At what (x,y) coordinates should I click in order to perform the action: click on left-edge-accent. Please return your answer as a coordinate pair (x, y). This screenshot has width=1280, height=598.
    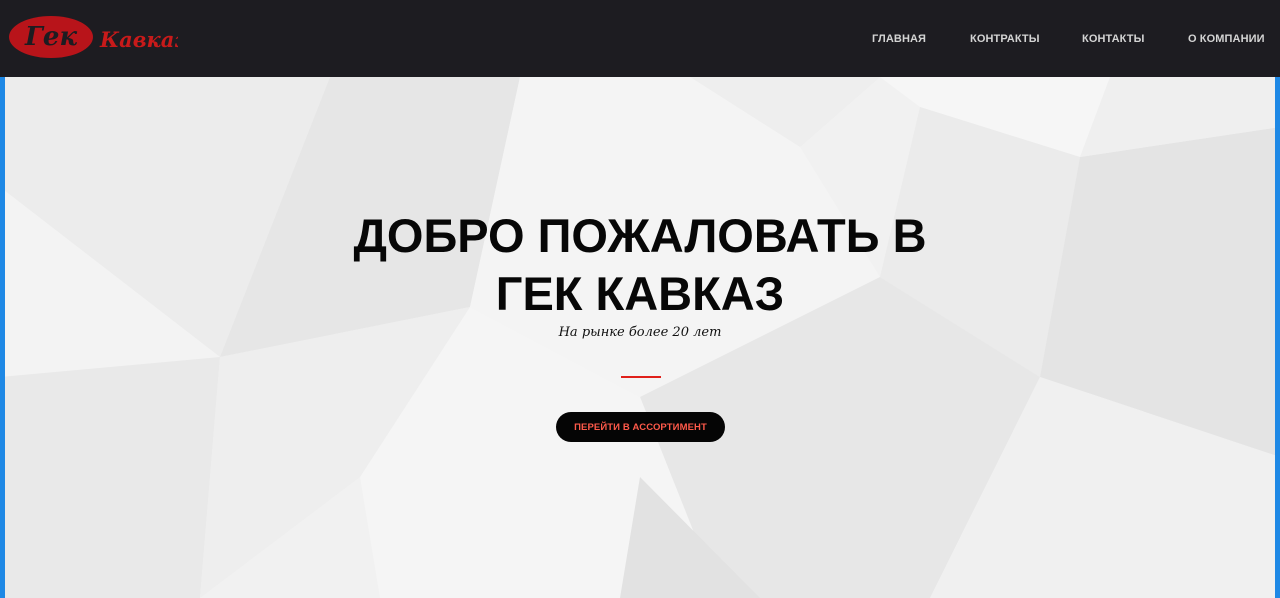
    Looking at the image, I should click on (2, 337).